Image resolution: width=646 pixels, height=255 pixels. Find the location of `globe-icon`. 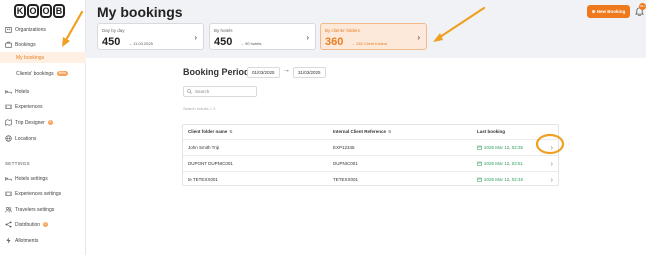

globe-icon is located at coordinates (8, 138).